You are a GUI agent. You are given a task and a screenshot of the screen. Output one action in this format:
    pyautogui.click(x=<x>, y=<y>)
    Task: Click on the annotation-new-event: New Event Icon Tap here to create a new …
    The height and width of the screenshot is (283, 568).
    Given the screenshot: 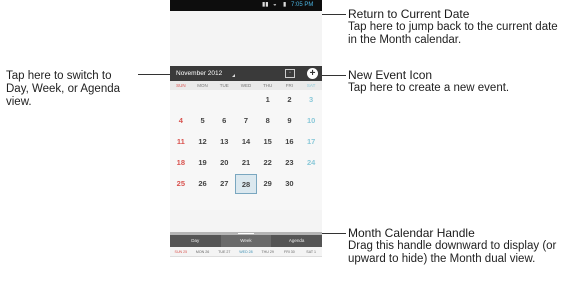 What is the action you would take?
    pyautogui.click(x=455, y=82)
    